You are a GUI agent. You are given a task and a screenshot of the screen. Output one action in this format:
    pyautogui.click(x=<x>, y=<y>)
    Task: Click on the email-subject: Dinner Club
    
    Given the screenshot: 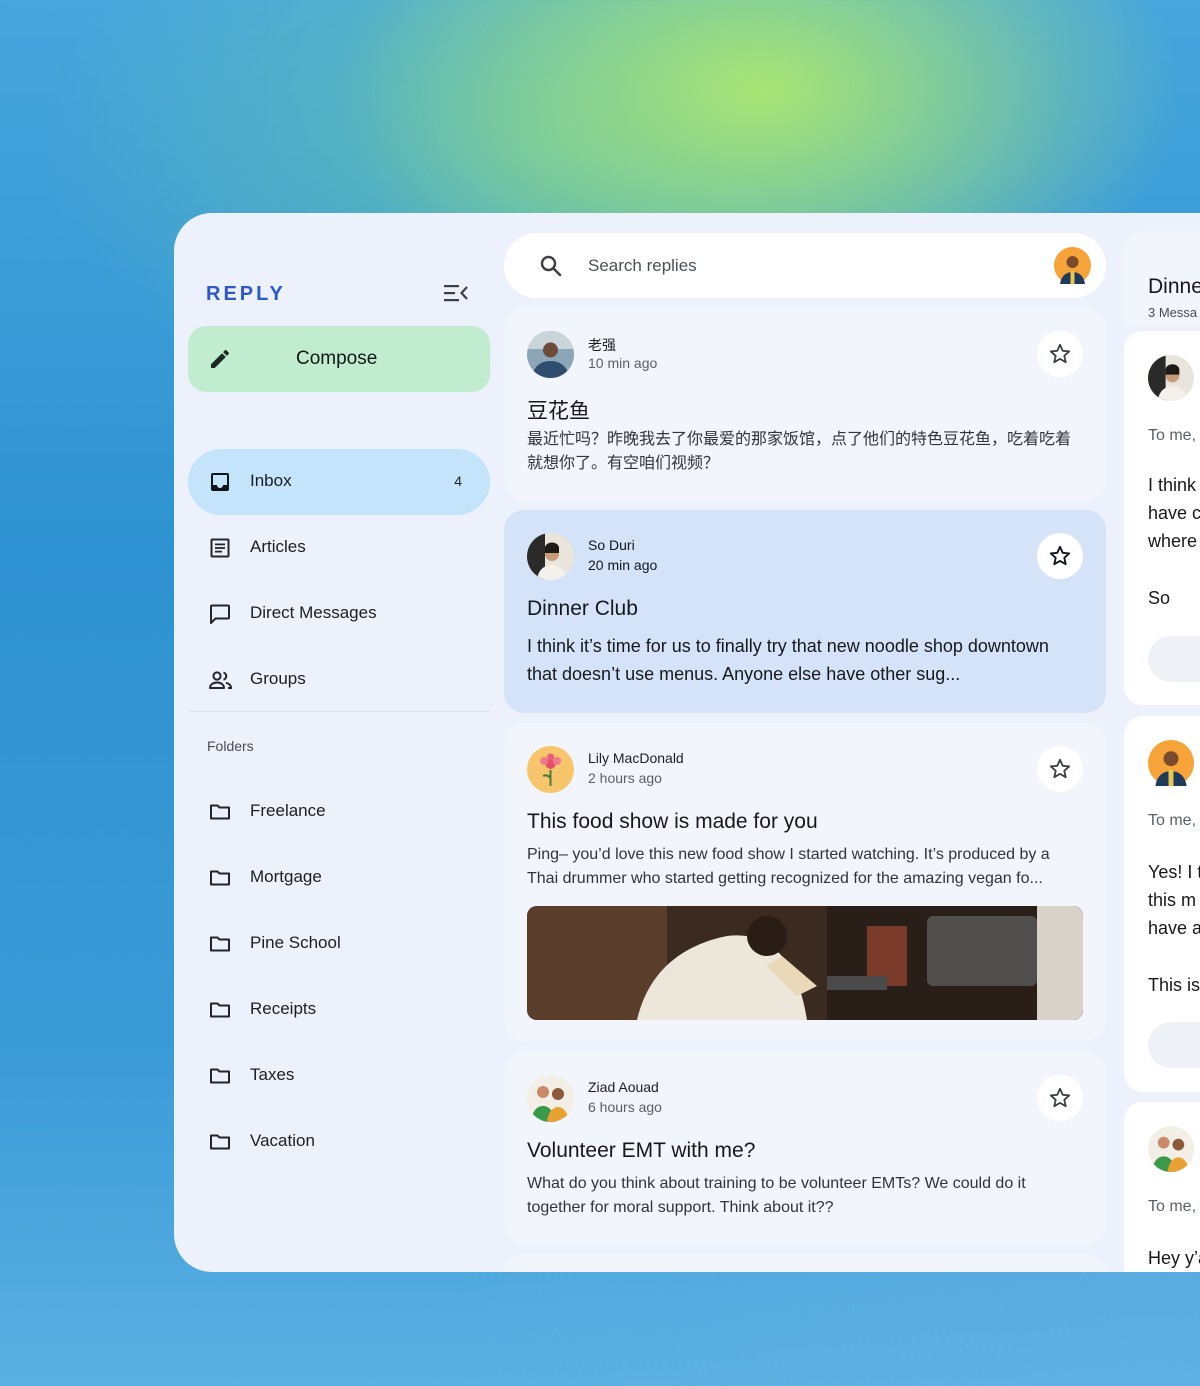 What is the action you would take?
    pyautogui.click(x=582, y=608)
    